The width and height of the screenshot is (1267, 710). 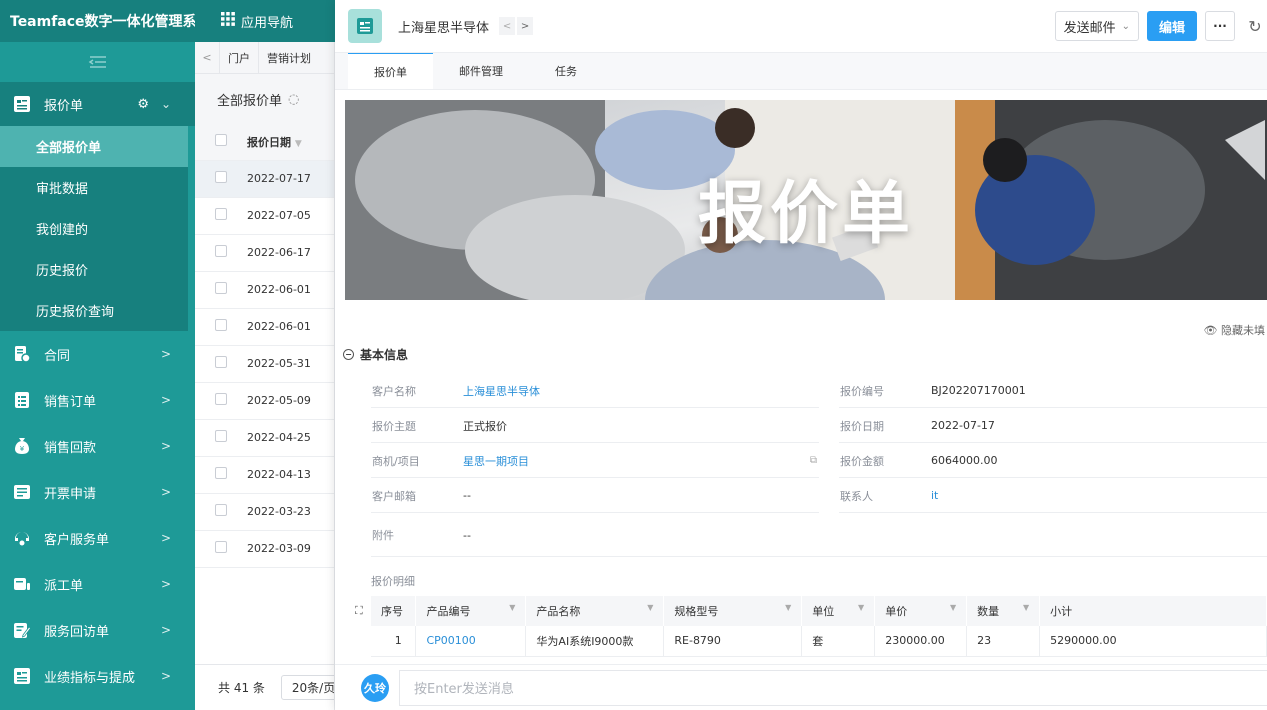 What do you see at coordinates (471, 611) in the screenshot?
I see `product-column-header: 产品编号 ▼` at bounding box center [471, 611].